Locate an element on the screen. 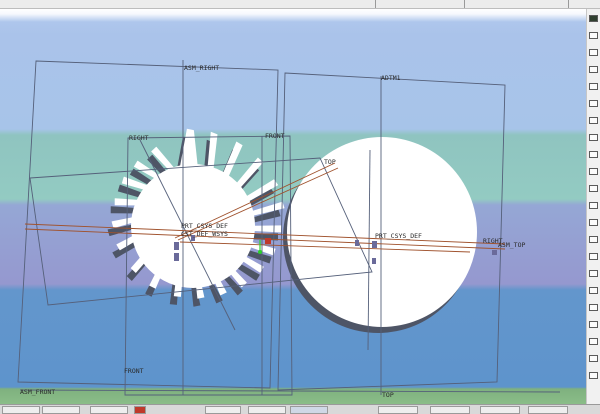  csys-origin-point is located at coordinates (260, 252).